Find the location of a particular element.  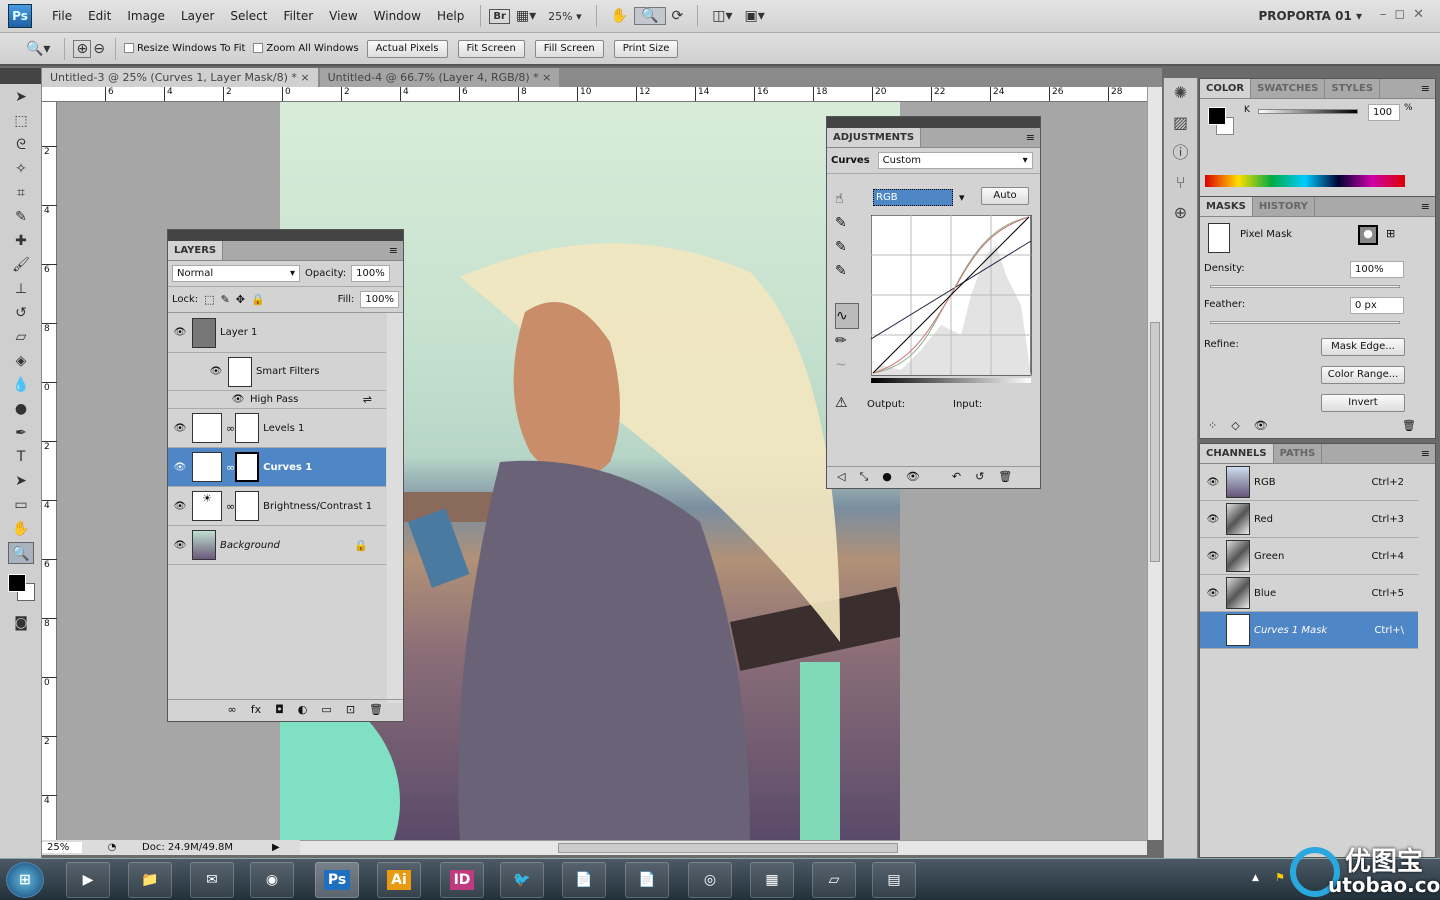

tray-arrow-icon: ▲ is located at coordinates (1255, 878).